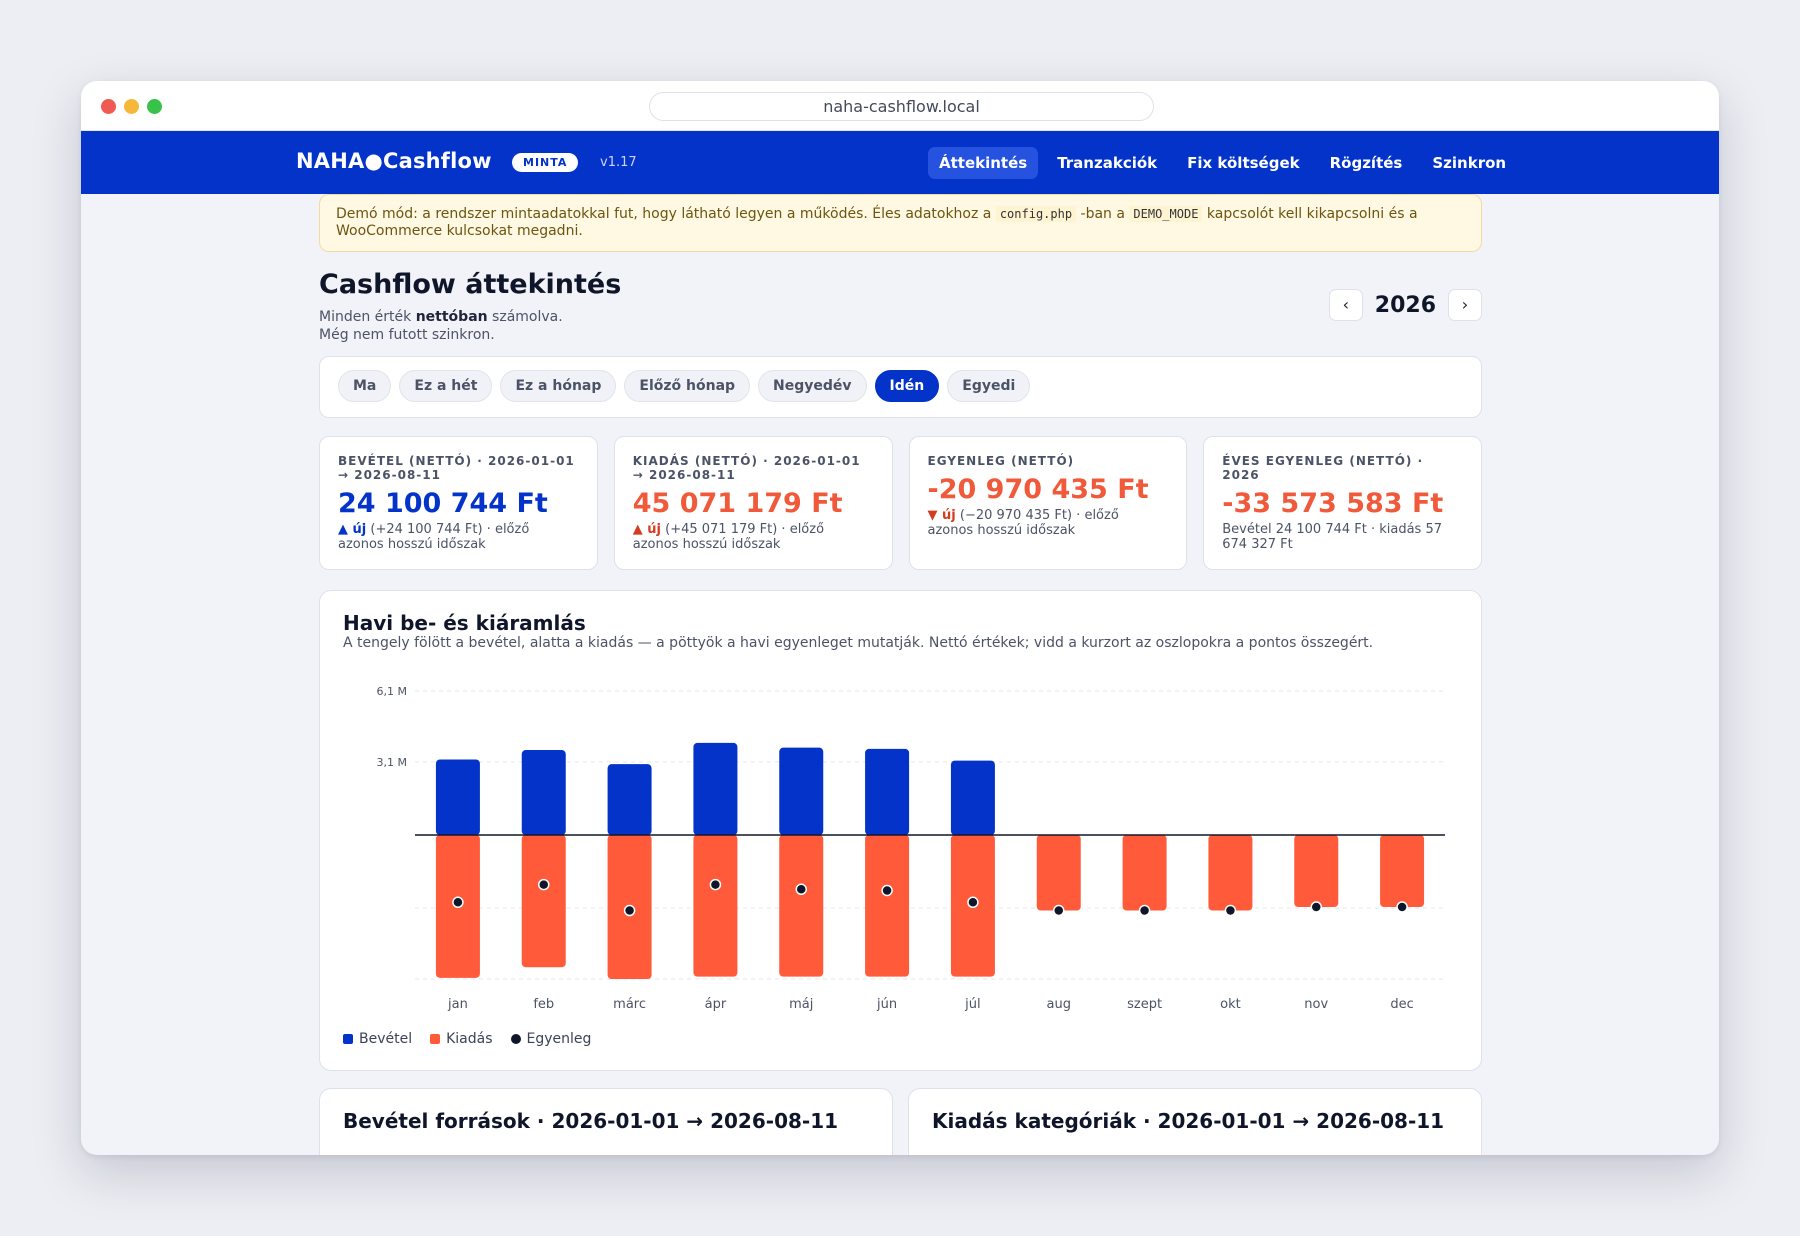 The image size is (1800, 1236). I want to click on chart-legend: Bevétel Kiadás Egyenleg, so click(467, 1039).